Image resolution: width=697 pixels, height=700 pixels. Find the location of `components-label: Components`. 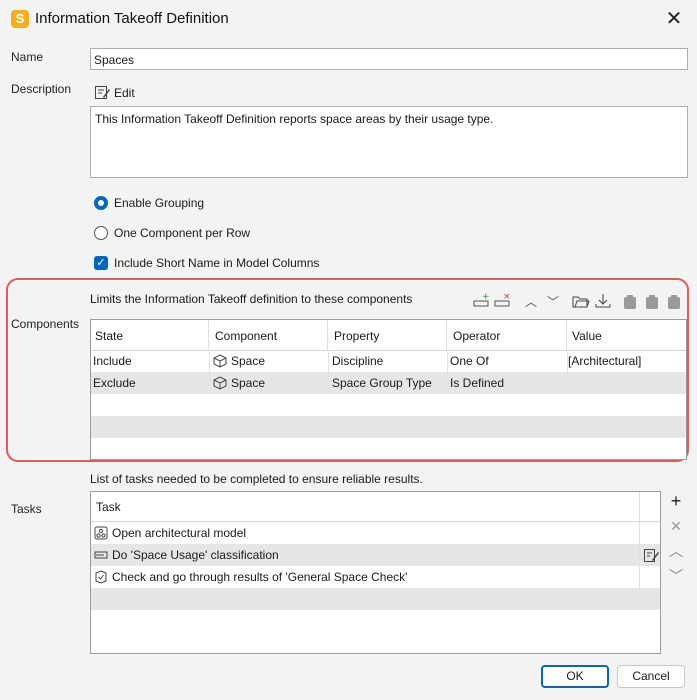

components-label: Components is located at coordinates (45, 324).